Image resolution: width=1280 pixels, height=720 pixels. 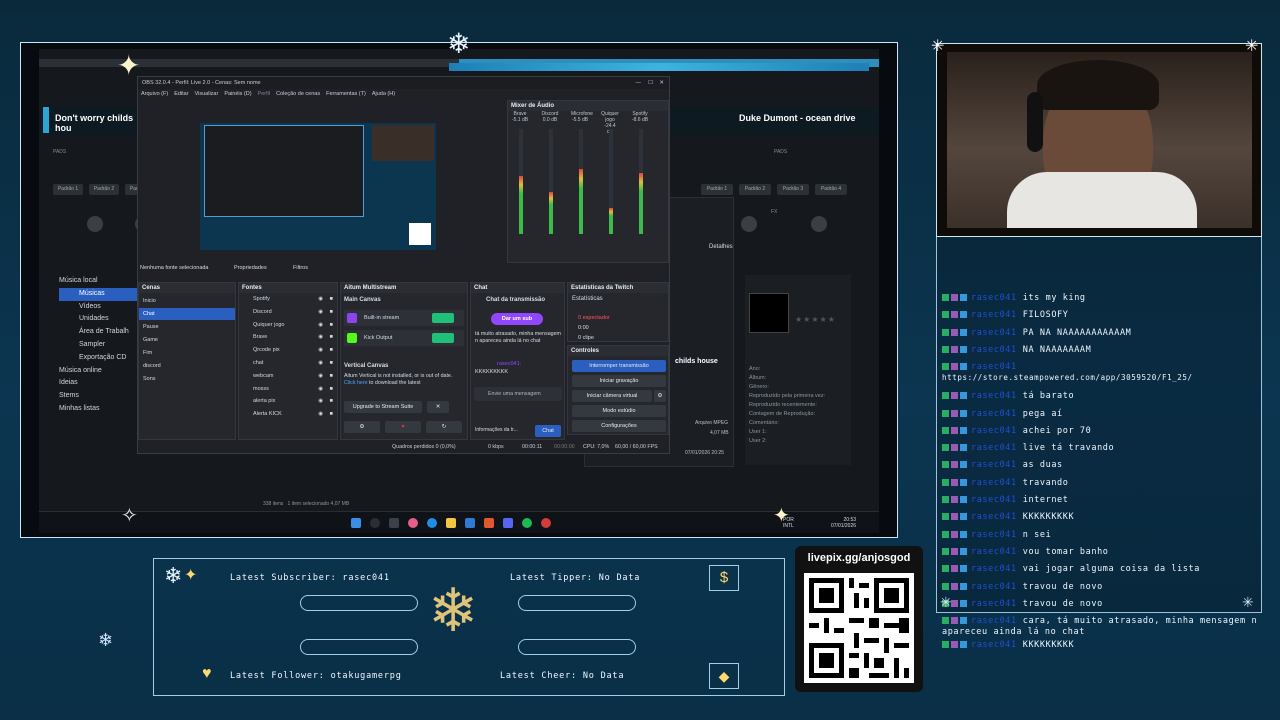 What do you see at coordinates (815, 319) in the screenshot?
I see `rating-stars: ★★★★★` at bounding box center [815, 319].